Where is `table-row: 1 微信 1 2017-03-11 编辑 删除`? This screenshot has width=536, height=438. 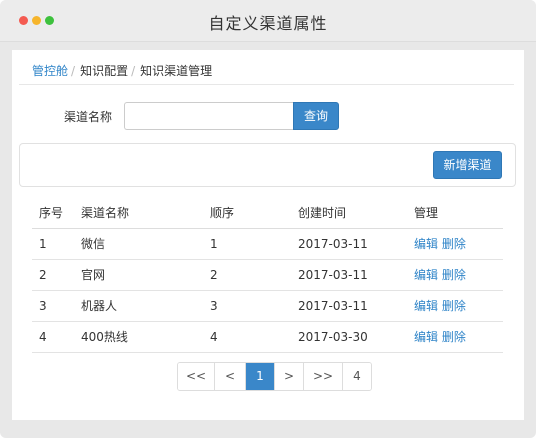
table-row: 1 微信 1 2017-03-11 编辑 删除 is located at coordinates (267, 244).